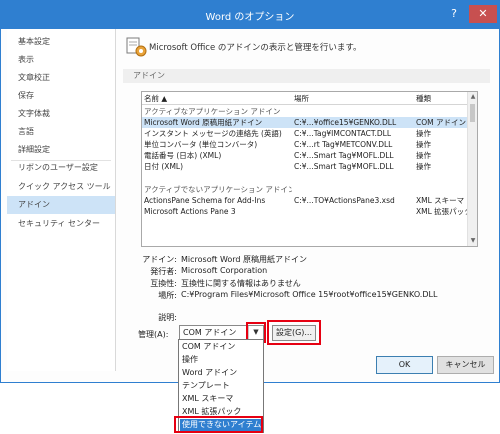 The image size is (500, 434). I want to click on table-cell: Microsoft Word 原稿用紙アドイン, so click(203, 122).